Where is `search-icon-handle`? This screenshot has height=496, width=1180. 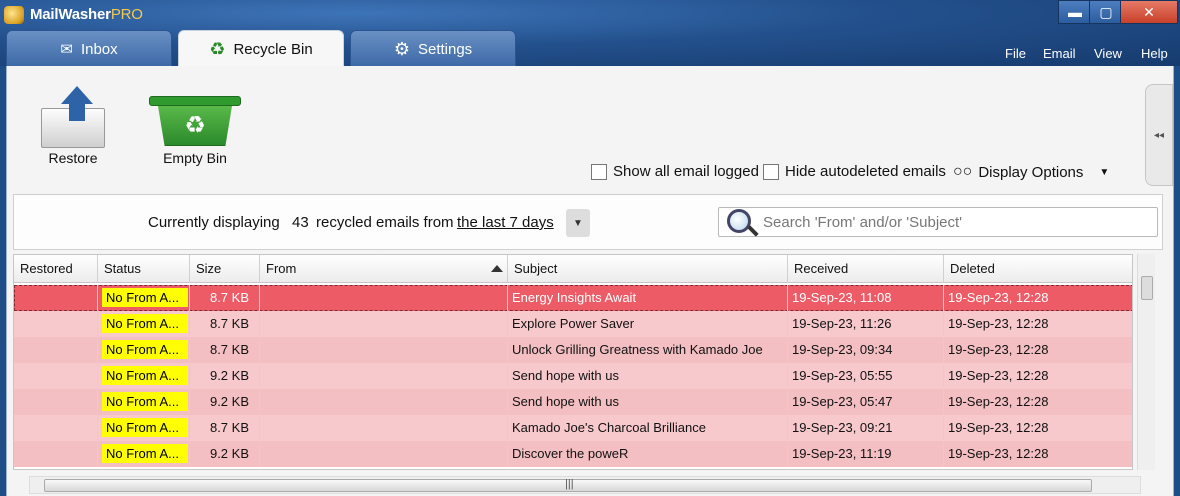 search-icon-handle is located at coordinates (753, 231).